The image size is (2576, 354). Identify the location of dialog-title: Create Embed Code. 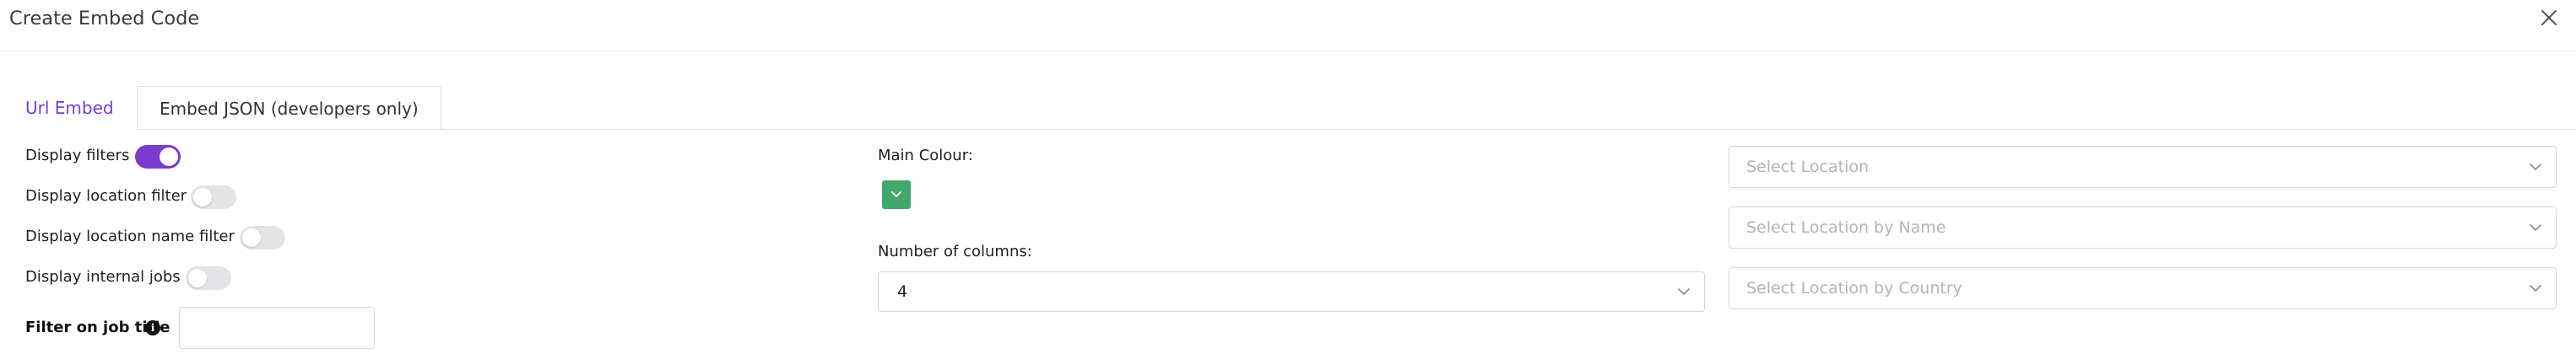
(104, 19).